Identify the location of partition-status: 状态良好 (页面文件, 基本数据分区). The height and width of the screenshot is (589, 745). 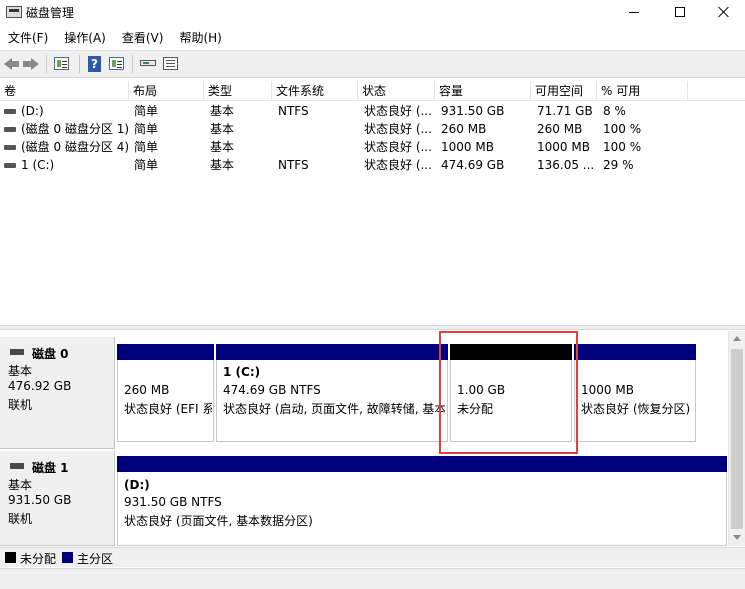
(218, 521).